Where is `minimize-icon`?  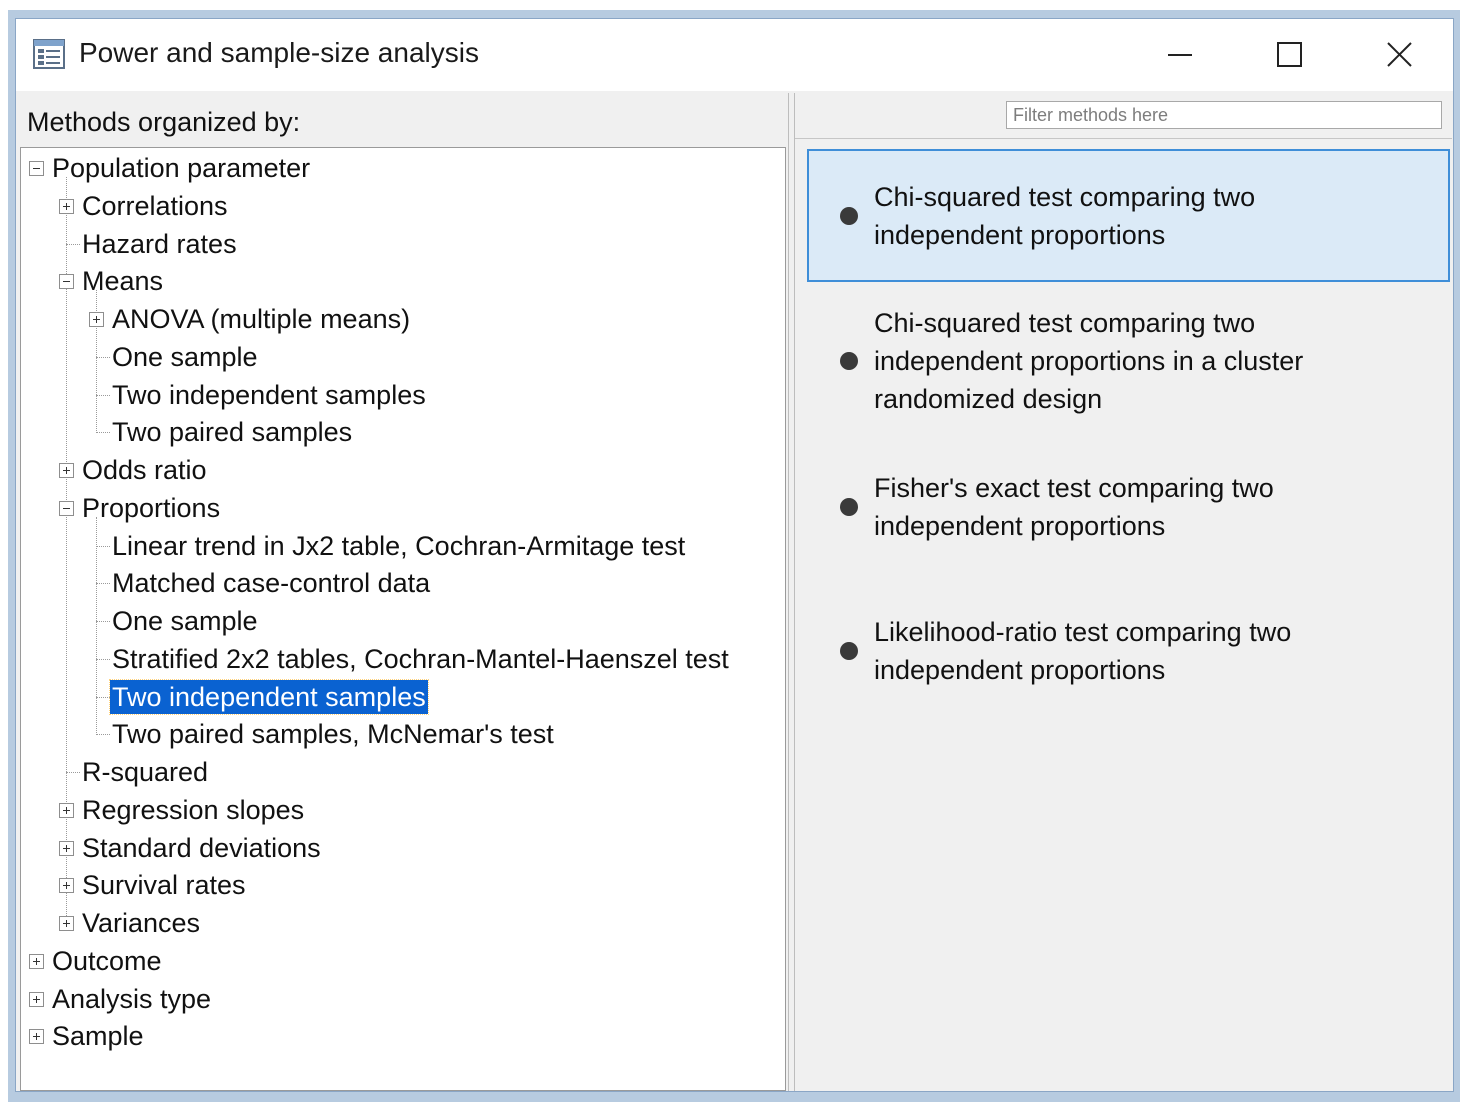
minimize-icon is located at coordinates (1180, 55).